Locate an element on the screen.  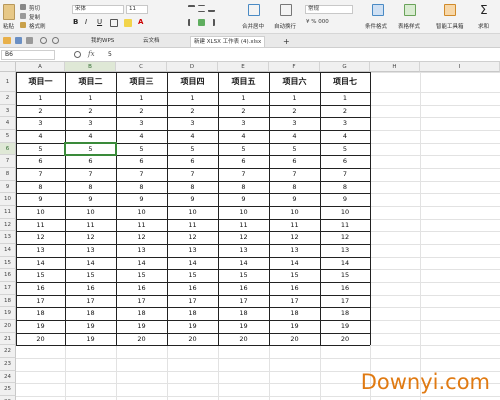
tab-cloud-docs: 云文档 is located at coordinates (151, 41).